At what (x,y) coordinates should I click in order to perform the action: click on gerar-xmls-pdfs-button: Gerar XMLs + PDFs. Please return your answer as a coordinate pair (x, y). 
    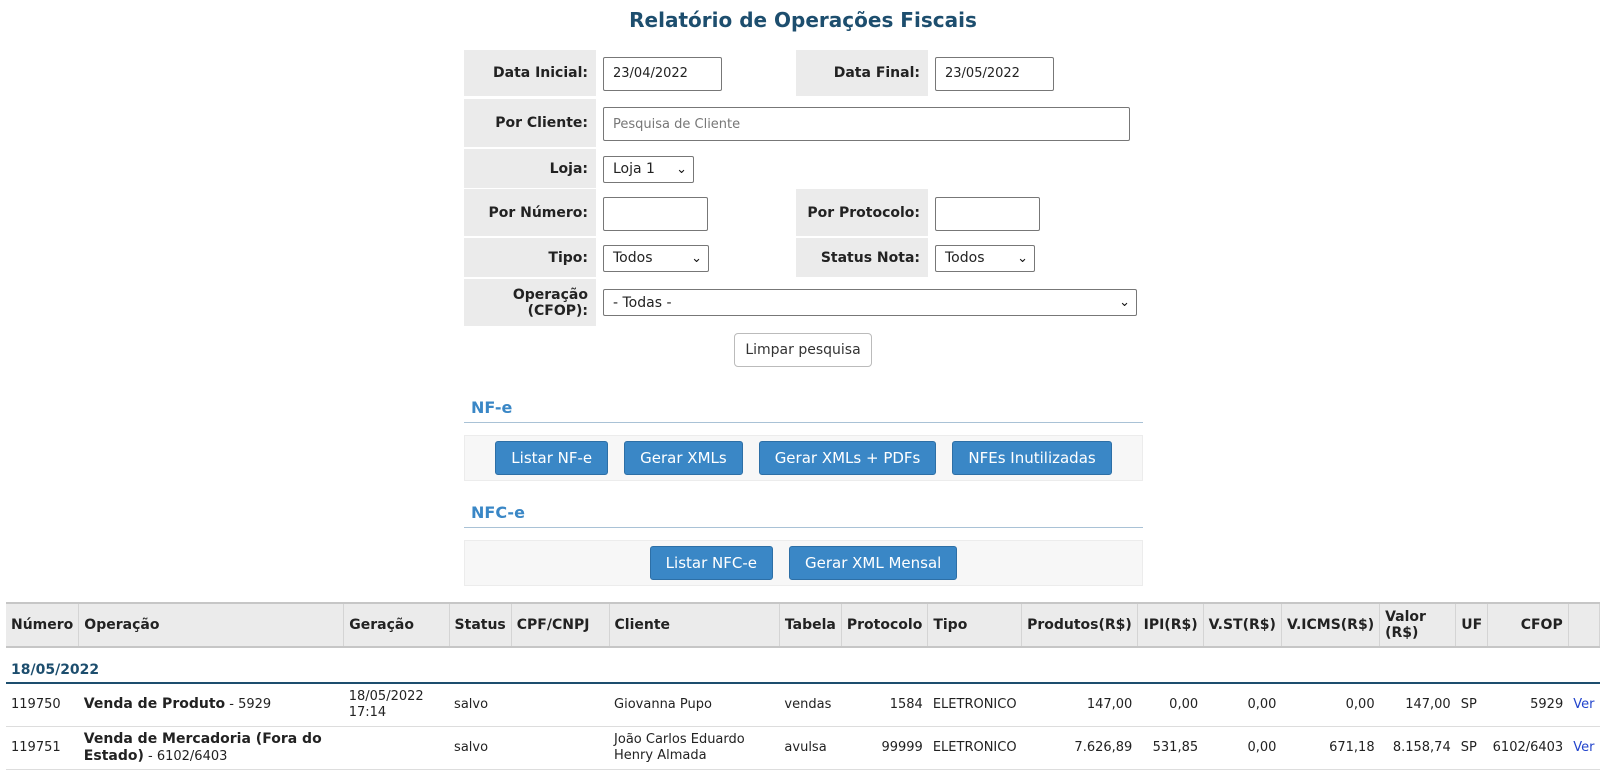
    Looking at the image, I should click on (847, 458).